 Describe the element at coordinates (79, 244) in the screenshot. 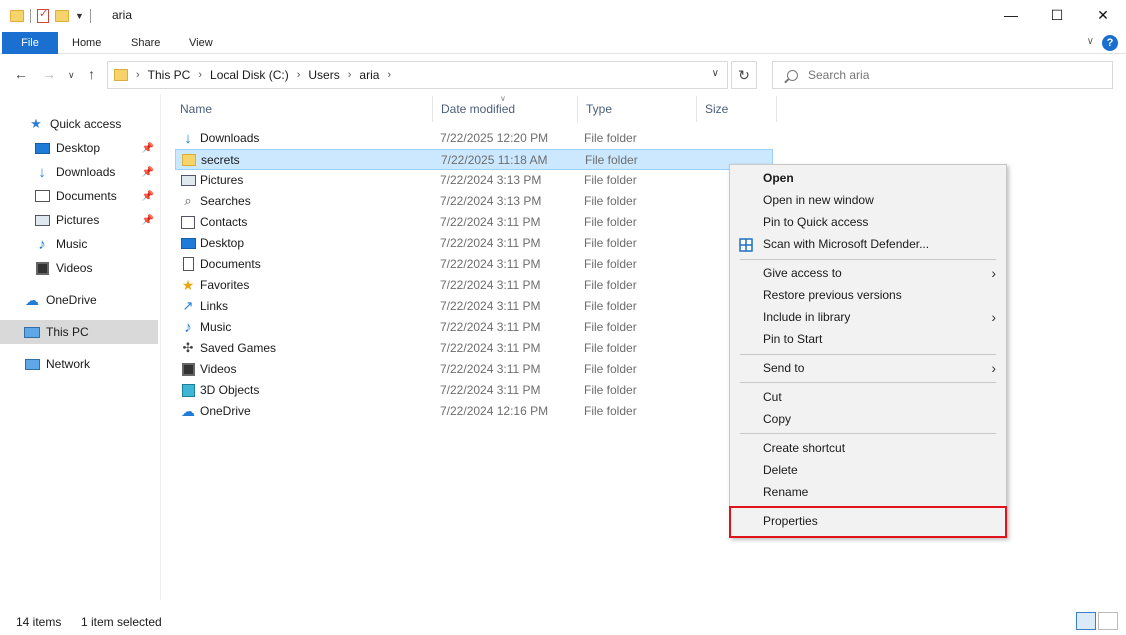

I see `sidebar-item-music: ♪ Music` at that location.